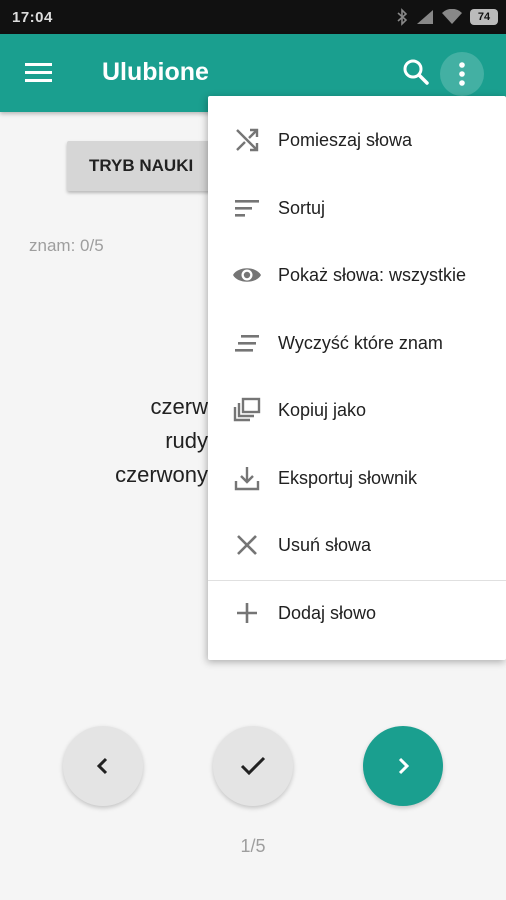 Image resolution: width=506 pixels, height=900 pixels. I want to click on sort-icon, so click(247, 208).